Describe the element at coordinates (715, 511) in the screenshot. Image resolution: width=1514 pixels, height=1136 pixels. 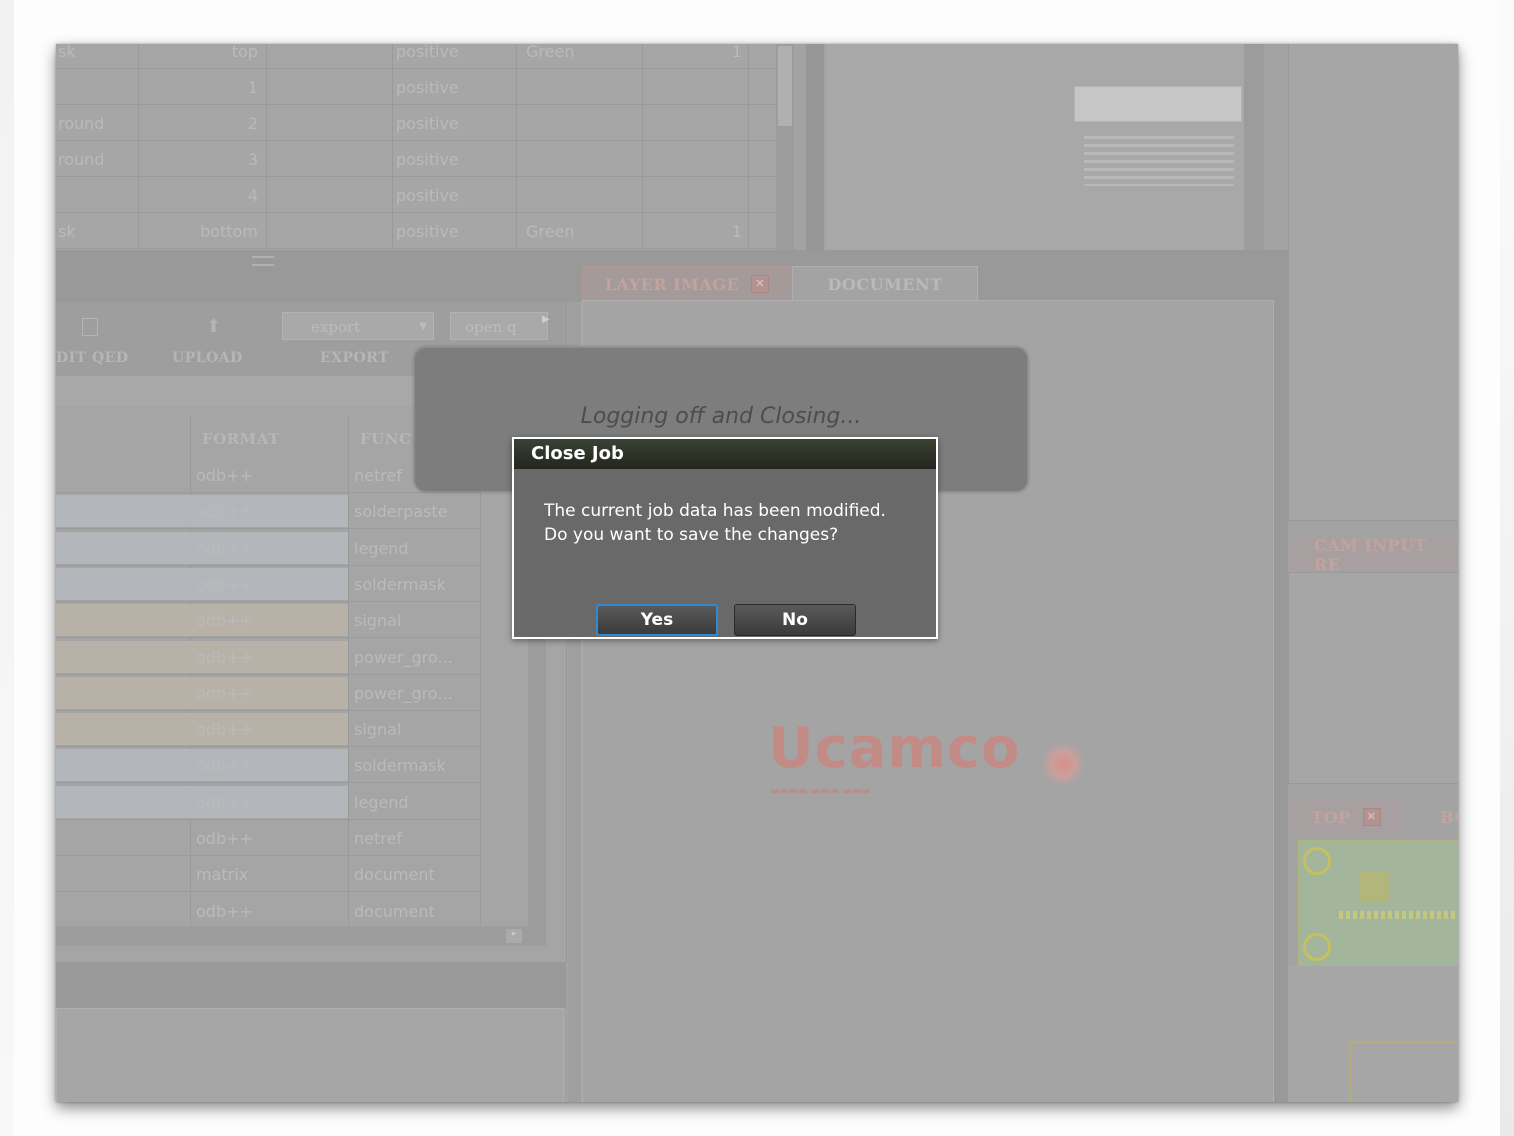
I see `dialog-message-line1: The current job data has been modified.` at that location.